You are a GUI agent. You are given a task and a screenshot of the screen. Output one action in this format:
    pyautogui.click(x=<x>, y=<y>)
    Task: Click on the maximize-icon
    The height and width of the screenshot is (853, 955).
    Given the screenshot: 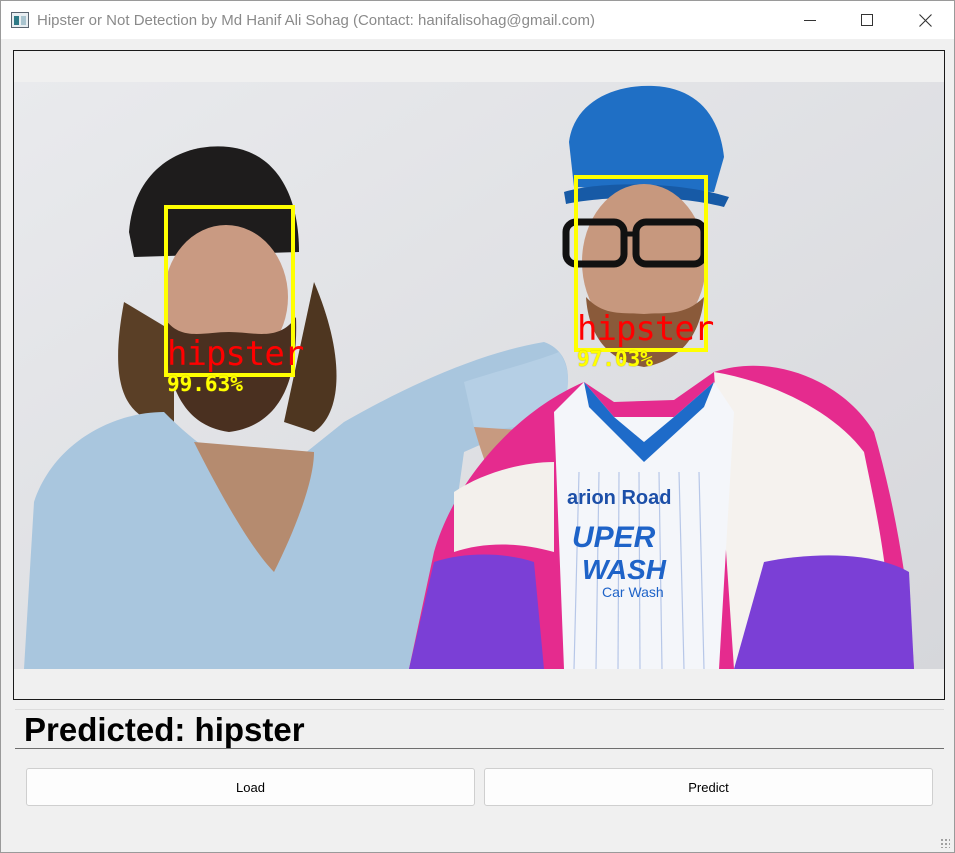 What is the action you would take?
    pyautogui.click(x=867, y=20)
    